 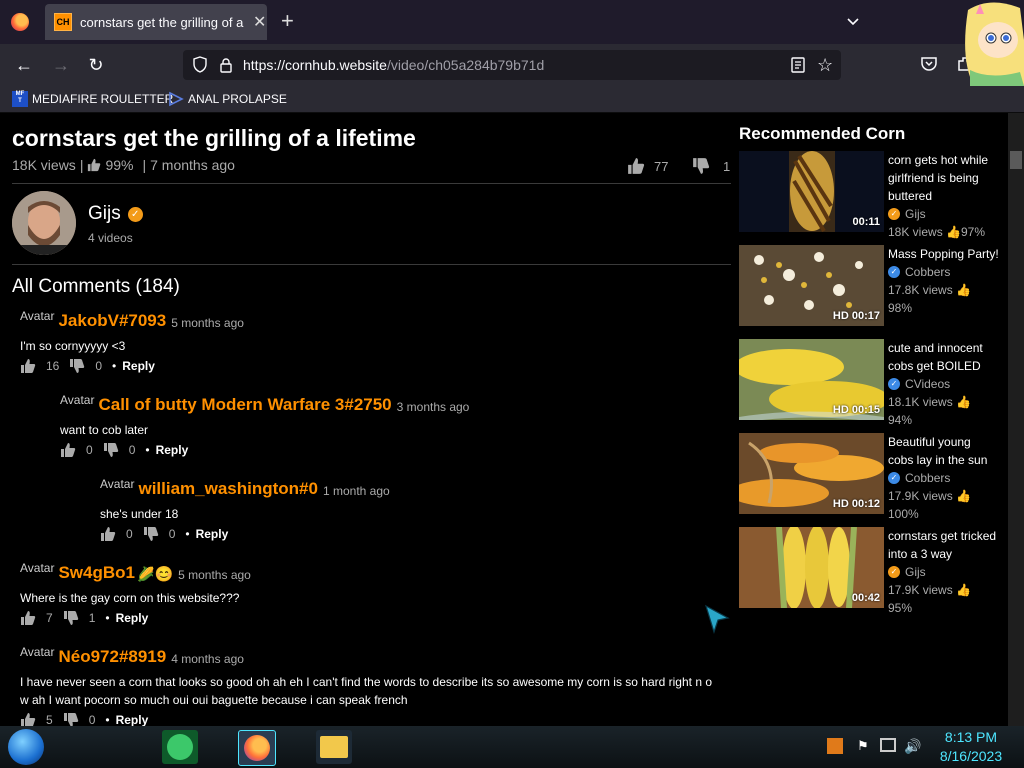 I want to click on clock: 8:13 PM 8/16/2023, so click(x=971, y=747).